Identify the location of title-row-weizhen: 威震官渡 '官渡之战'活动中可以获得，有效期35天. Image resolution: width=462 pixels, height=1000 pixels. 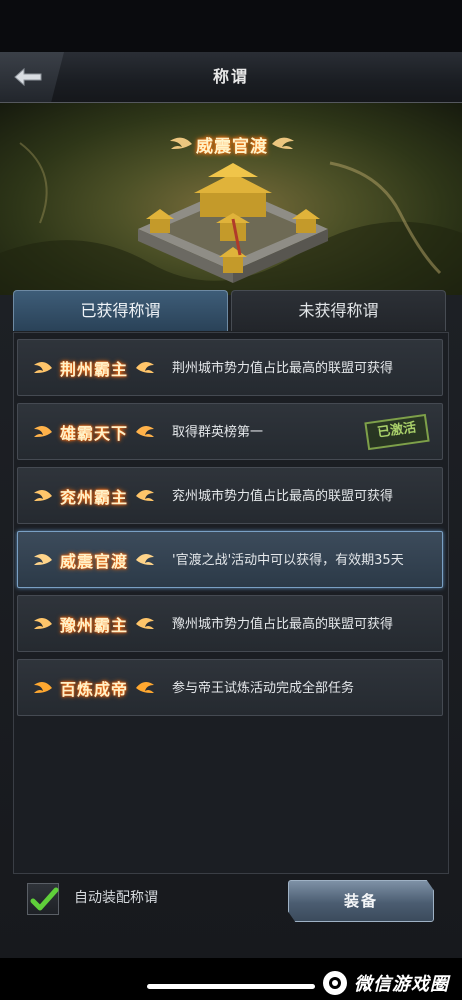
(230, 559).